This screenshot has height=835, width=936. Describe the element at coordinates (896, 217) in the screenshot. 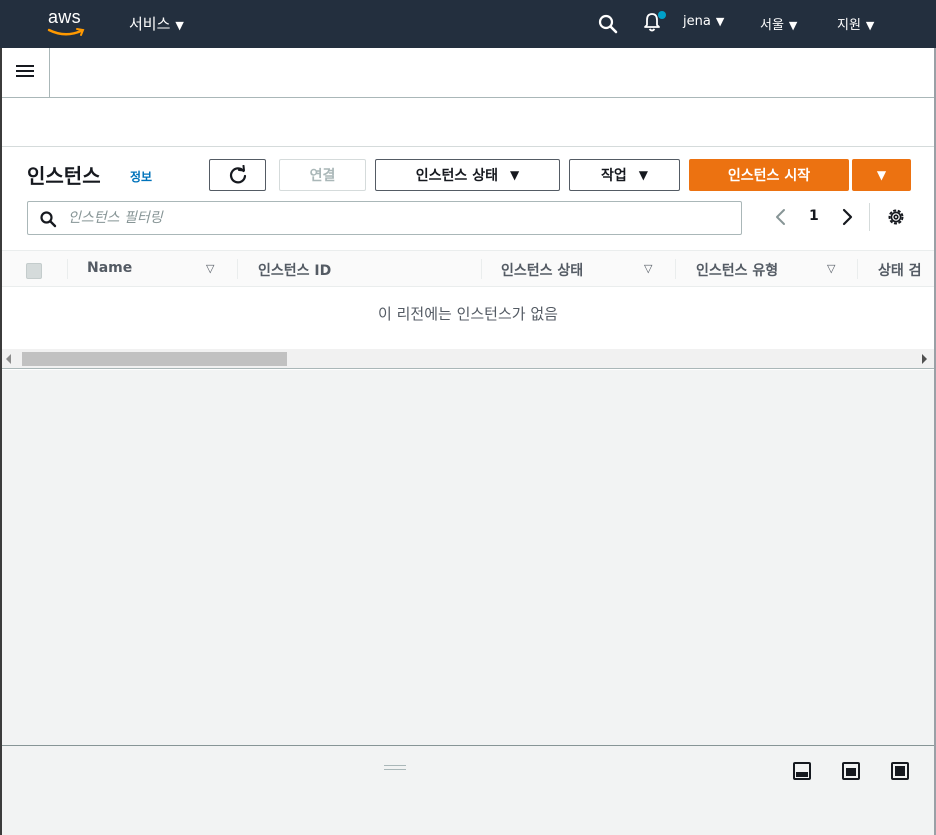

I see `gear-icon` at that location.